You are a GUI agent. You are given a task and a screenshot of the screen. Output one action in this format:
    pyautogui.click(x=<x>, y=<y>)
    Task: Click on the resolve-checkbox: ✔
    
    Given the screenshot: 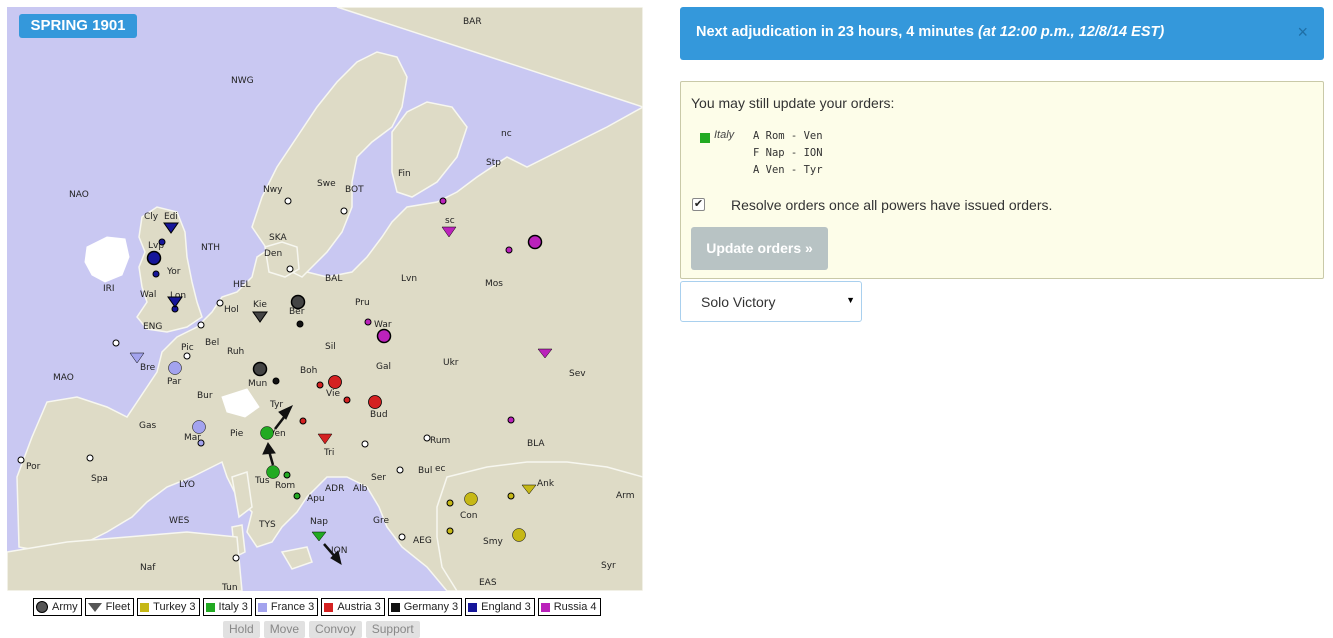 What is the action you would take?
    pyautogui.click(x=698, y=204)
    